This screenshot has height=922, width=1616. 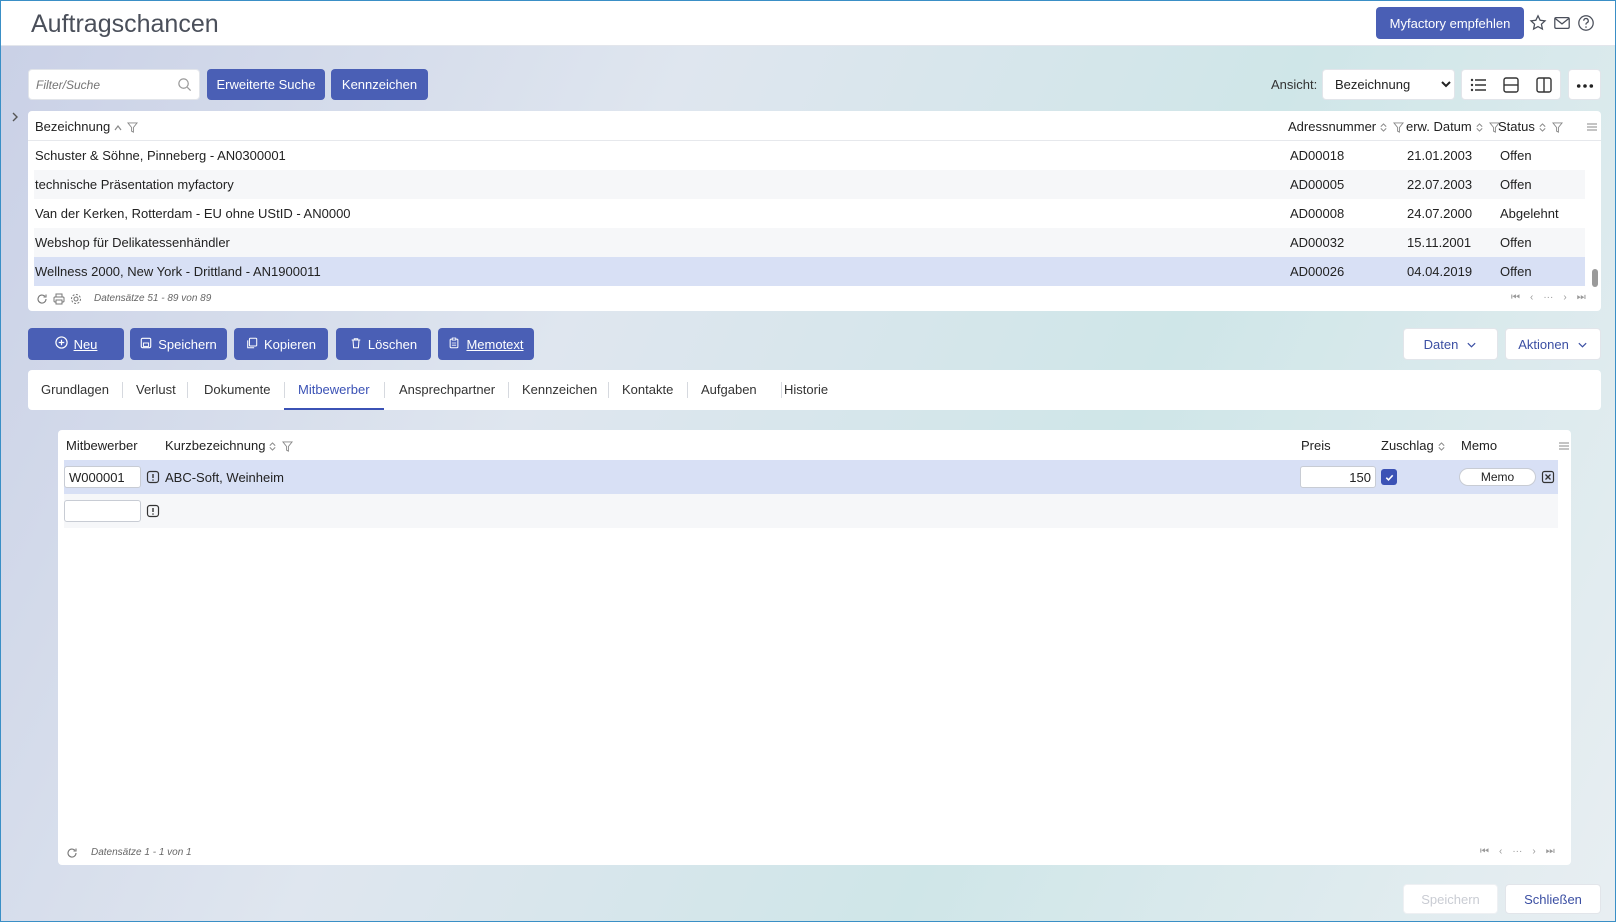 What do you see at coordinates (187, 344) in the screenshot?
I see `save-label: Speichern` at bounding box center [187, 344].